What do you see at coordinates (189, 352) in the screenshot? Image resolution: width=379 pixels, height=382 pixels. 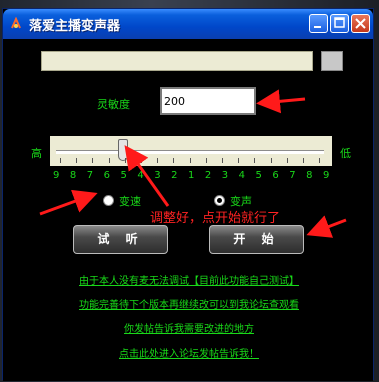 I see `link-line-4: 点击此处进入论坛发帖告诉我！` at bounding box center [189, 352].